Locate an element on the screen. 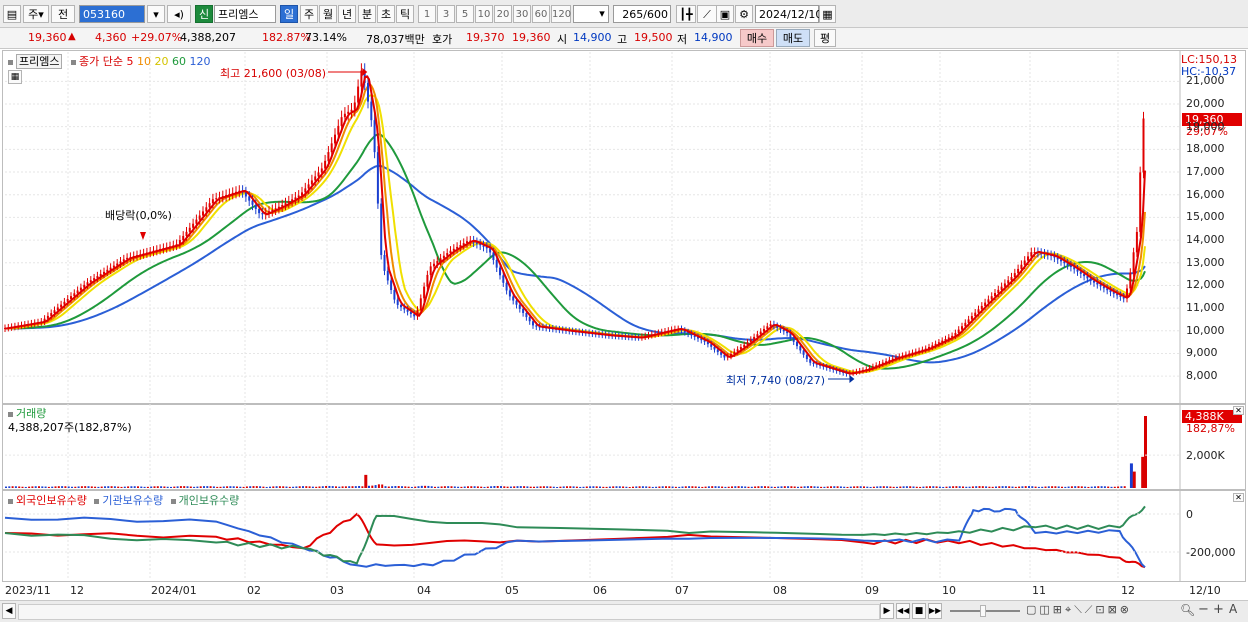  zoom-in-icon: + is located at coordinates (1218, 609).